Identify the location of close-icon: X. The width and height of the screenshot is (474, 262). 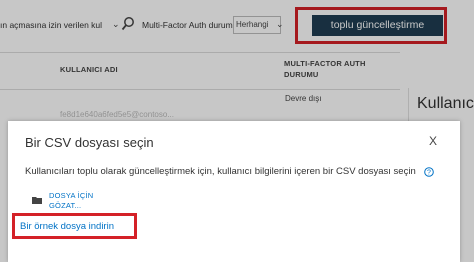
(433, 141).